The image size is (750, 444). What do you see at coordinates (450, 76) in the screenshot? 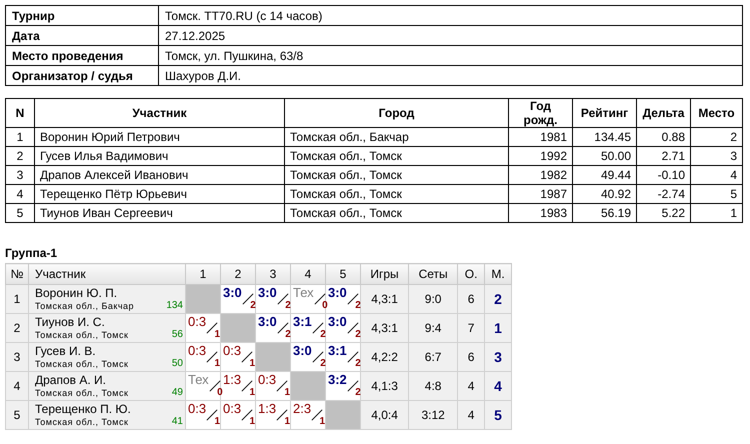
I see `field-value: Шахуров Д.И.` at bounding box center [450, 76].